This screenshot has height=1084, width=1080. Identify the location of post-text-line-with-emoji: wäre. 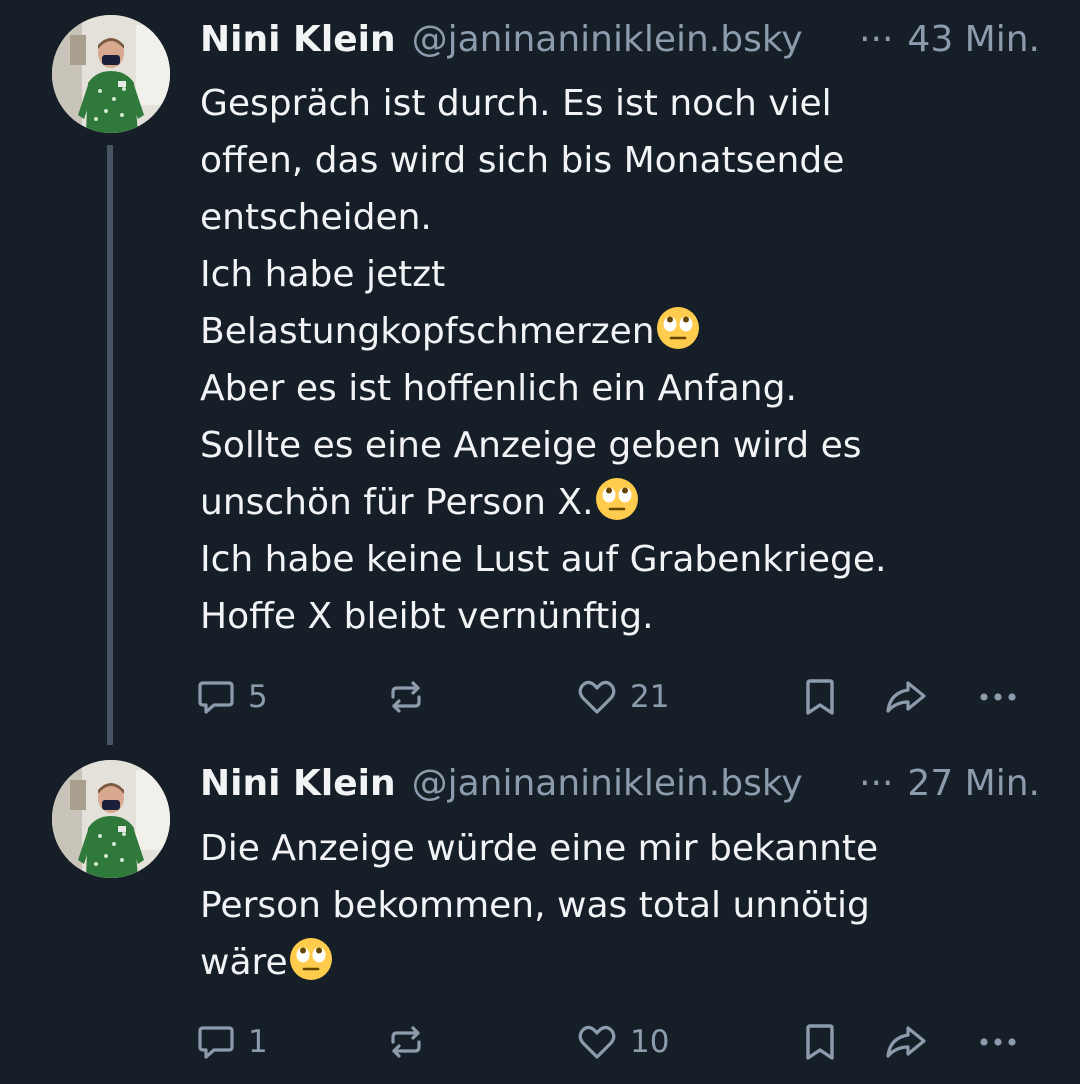
(620, 962).